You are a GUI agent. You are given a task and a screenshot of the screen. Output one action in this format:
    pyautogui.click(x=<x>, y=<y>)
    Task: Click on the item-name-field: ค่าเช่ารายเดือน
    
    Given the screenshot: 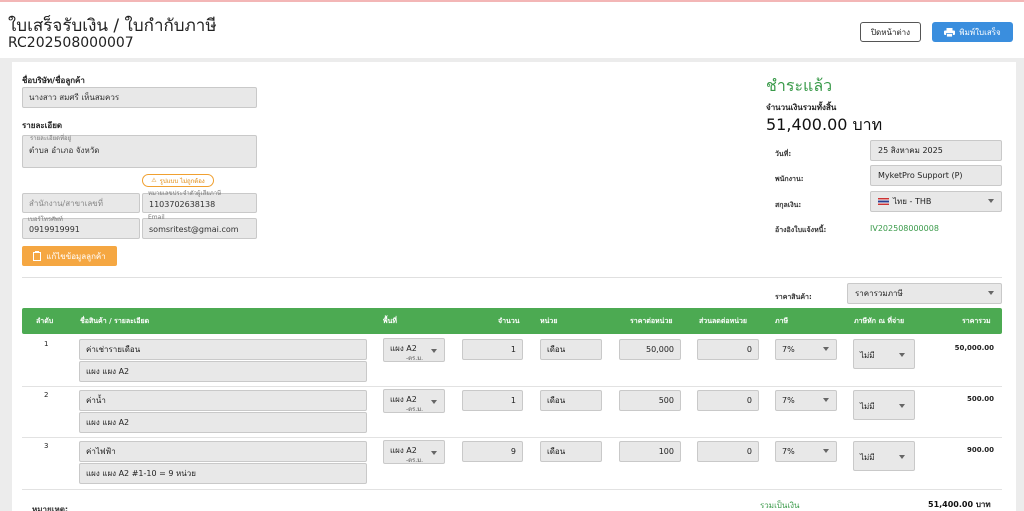 What is the action you would take?
    pyautogui.click(x=223, y=349)
    